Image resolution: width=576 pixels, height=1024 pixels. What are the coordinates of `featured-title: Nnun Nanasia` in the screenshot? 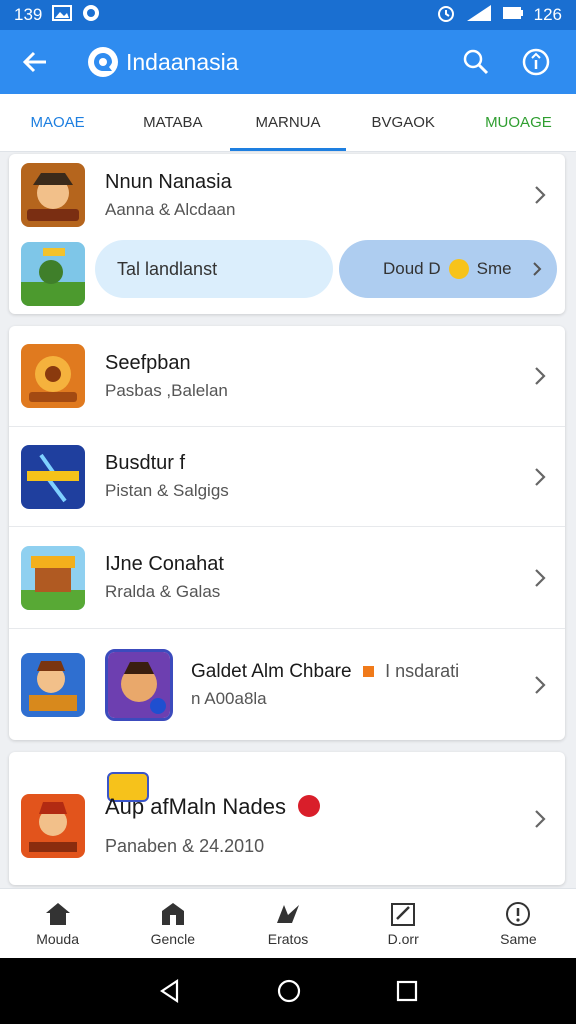 It's located at (168, 181).